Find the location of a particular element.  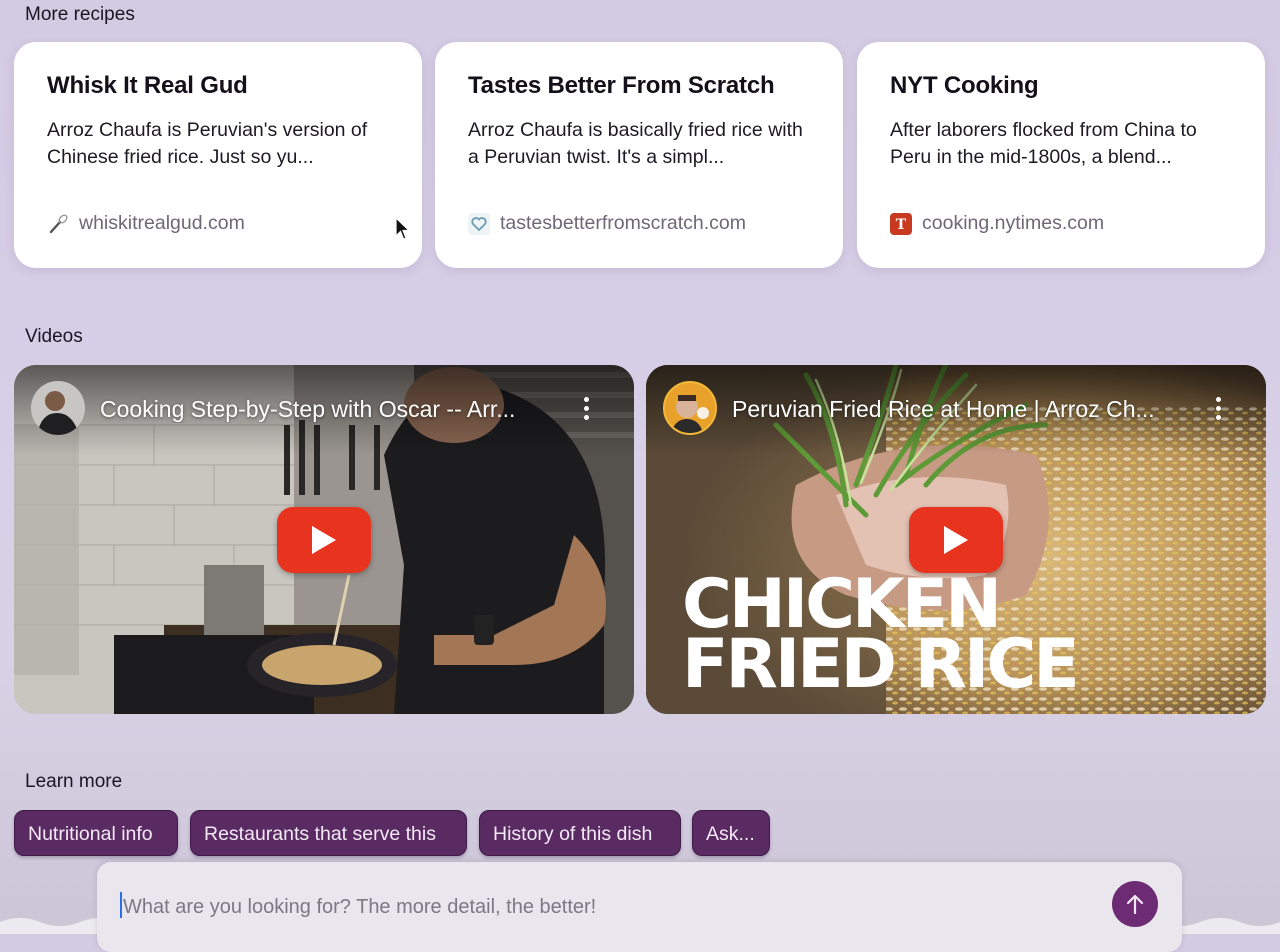

svg-text: T is located at coordinates (901, 224).